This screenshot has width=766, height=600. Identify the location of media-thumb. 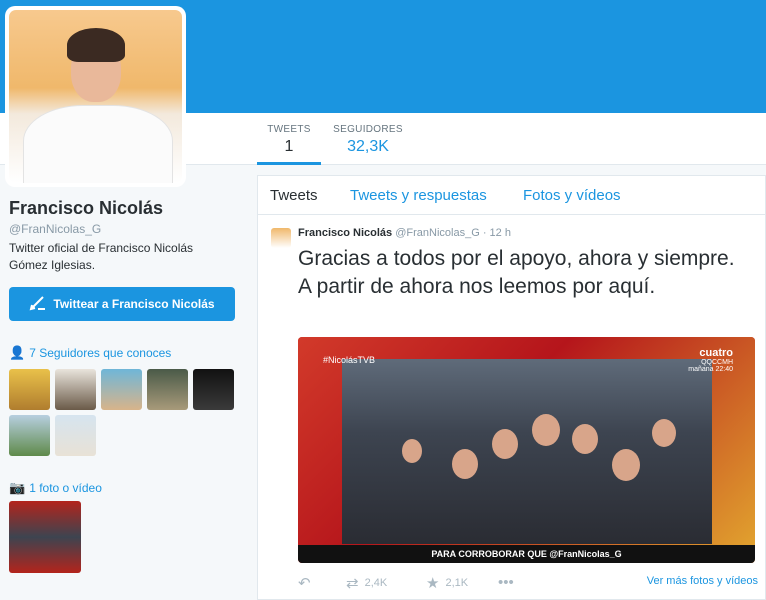
(45, 537).